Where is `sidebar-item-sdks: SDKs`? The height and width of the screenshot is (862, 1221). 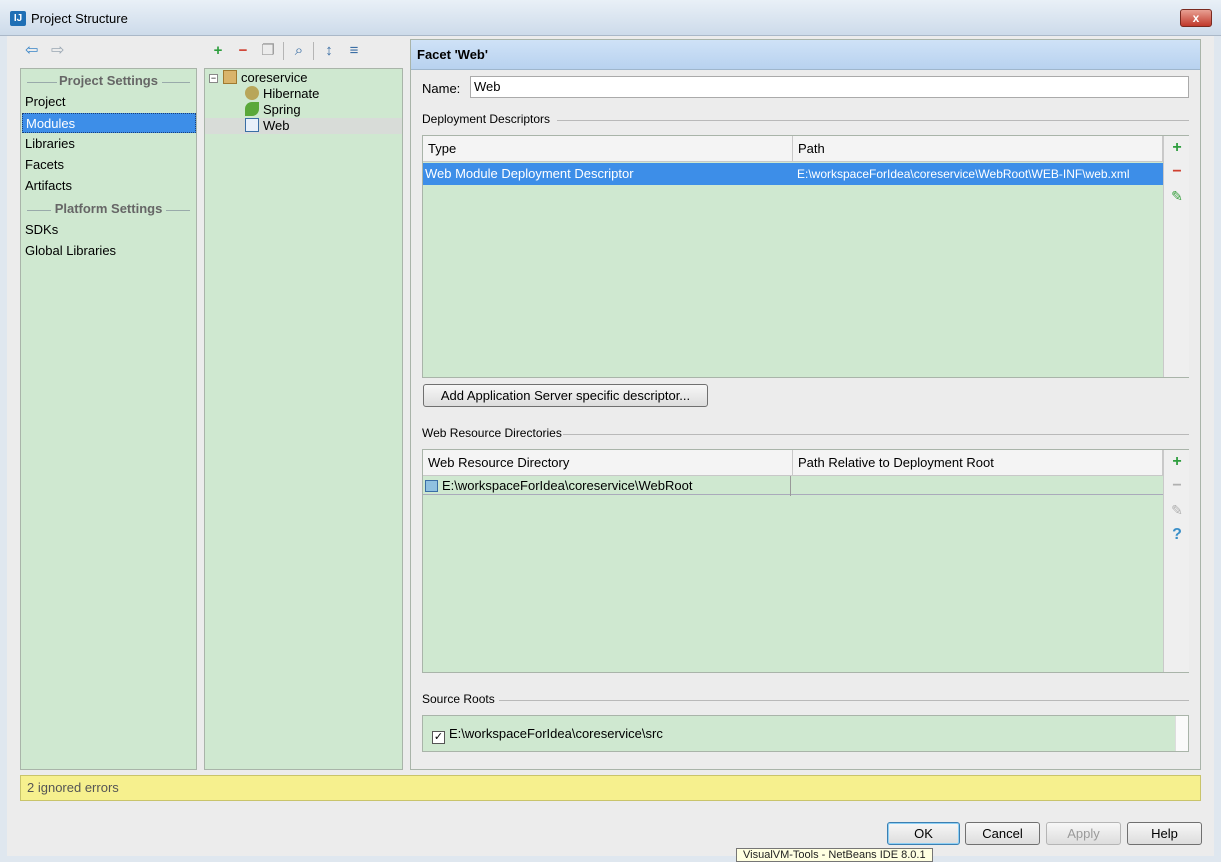
sidebar-item-sdks: SDKs is located at coordinates (109, 230).